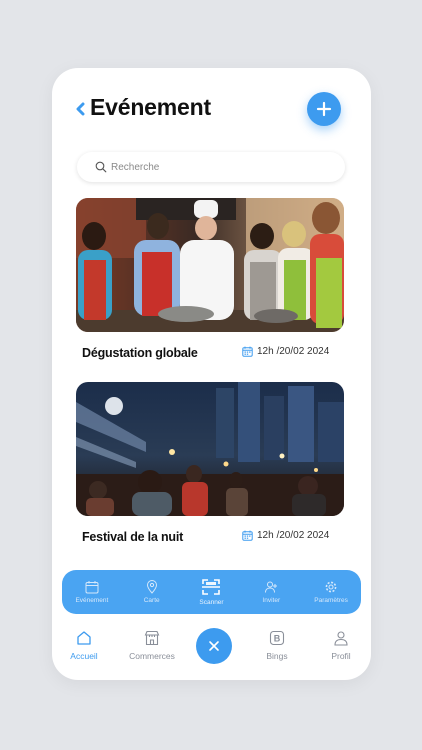 Image resolution: width=422 pixels, height=750 pixels. I want to click on nav-label: Bings, so click(277, 656).